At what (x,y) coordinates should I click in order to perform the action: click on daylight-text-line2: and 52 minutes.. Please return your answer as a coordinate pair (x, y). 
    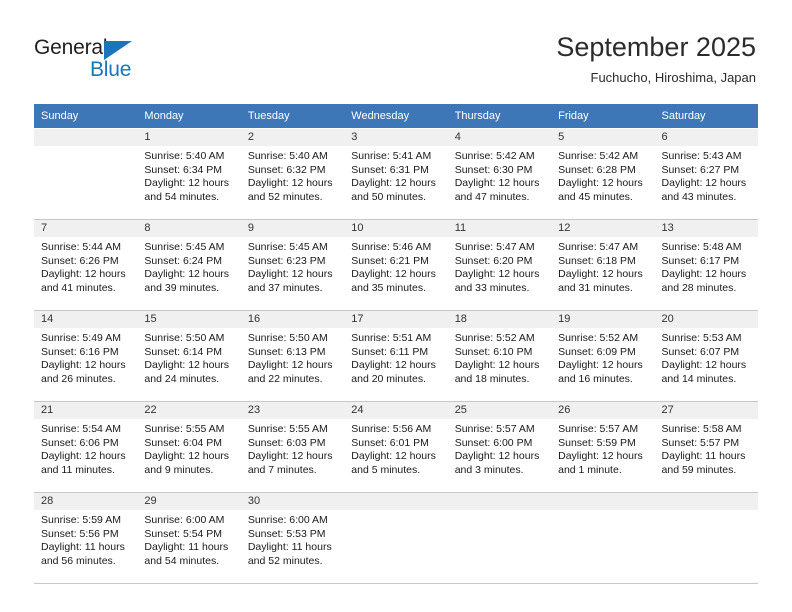
    Looking at the image, I should click on (285, 196).